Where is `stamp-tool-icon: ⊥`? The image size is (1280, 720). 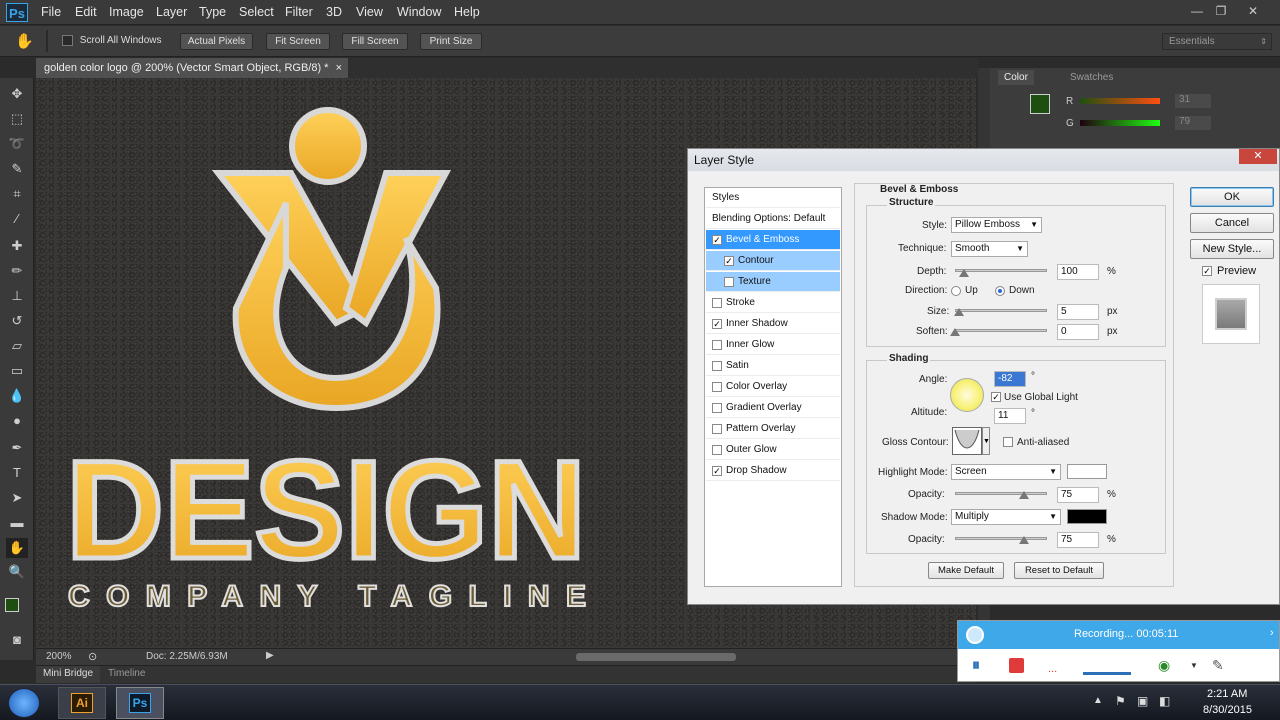 stamp-tool-icon: ⊥ is located at coordinates (17, 296).